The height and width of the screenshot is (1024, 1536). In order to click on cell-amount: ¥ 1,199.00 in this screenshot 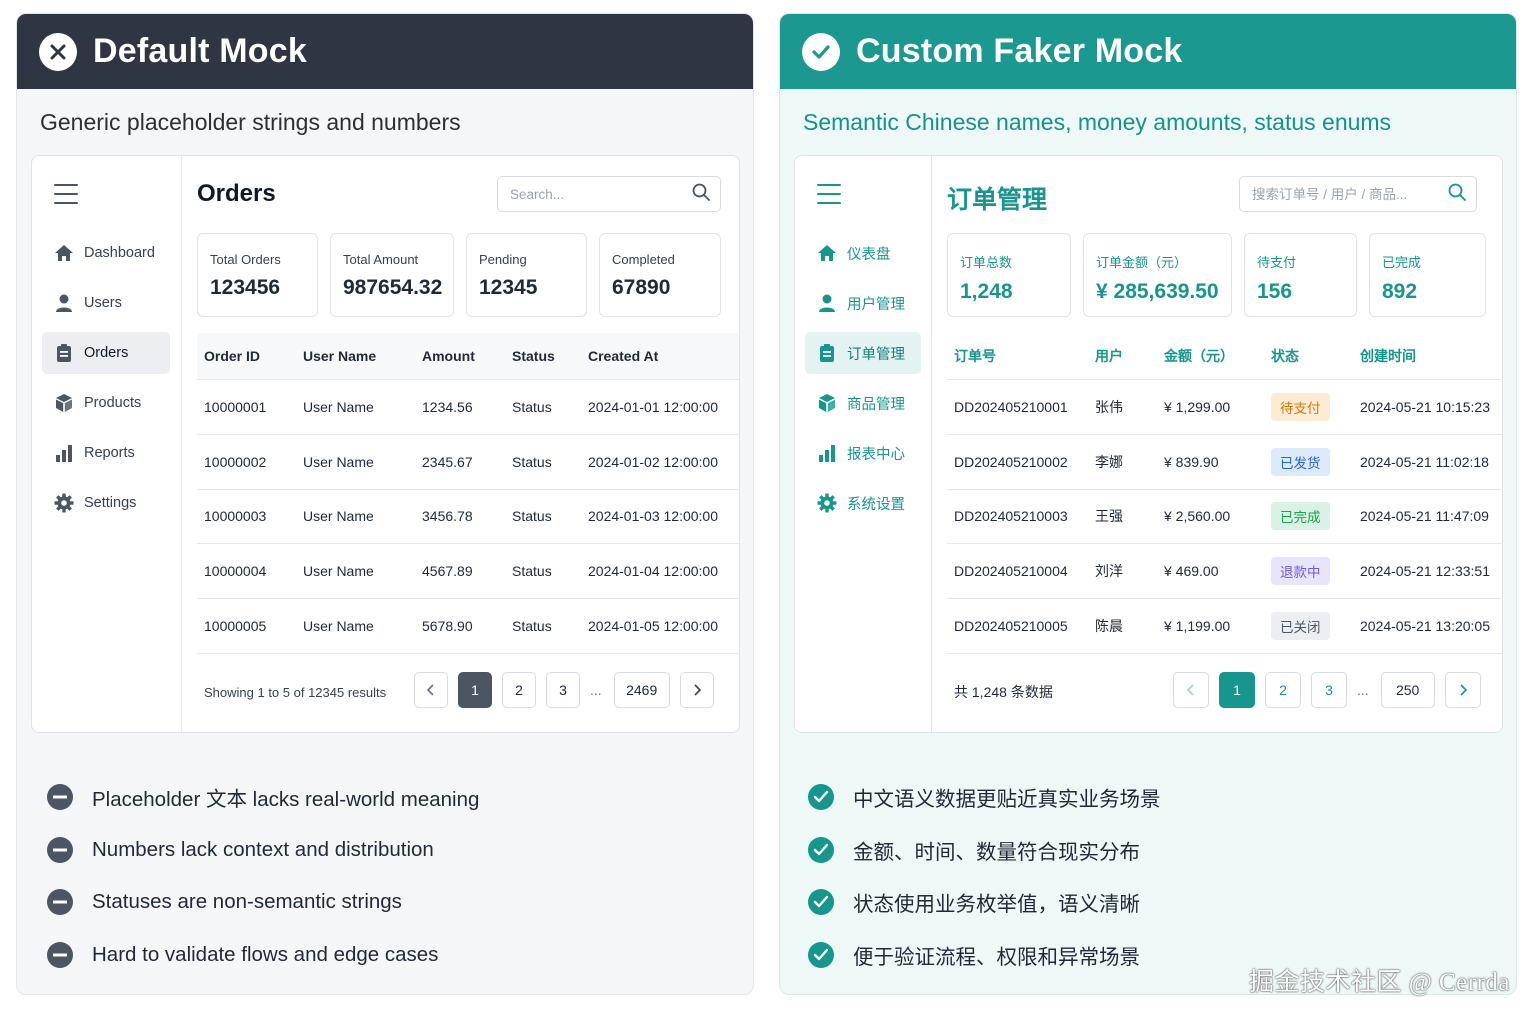, I will do `click(1197, 626)`.